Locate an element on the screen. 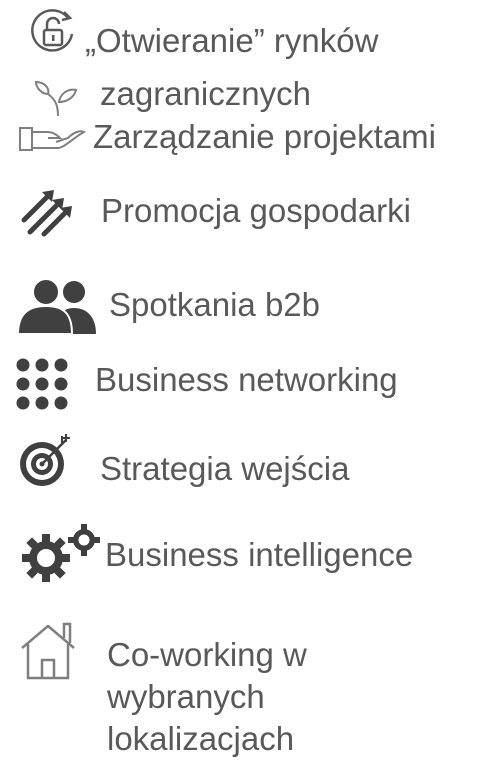 The width and height of the screenshot is (493, 776). trending-arrows-icon is located at coordinates (50, 212).